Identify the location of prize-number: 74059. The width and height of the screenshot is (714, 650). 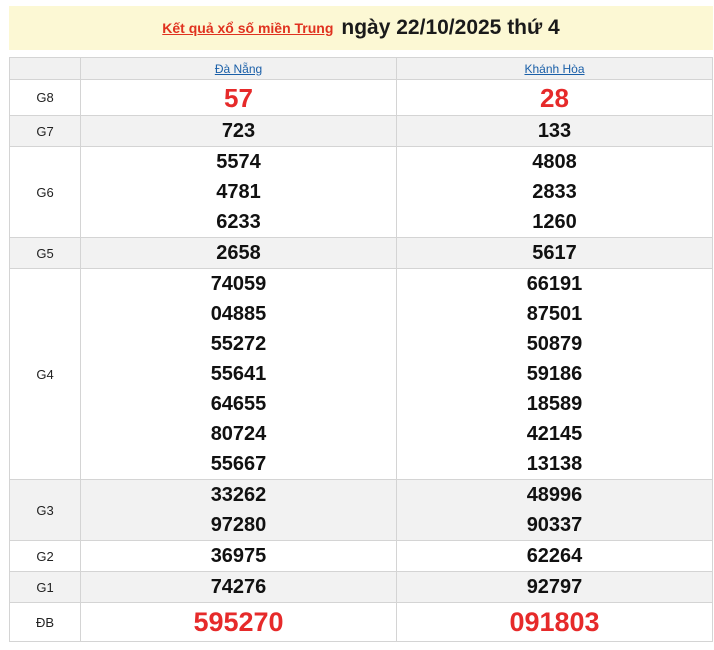
(238, 284).